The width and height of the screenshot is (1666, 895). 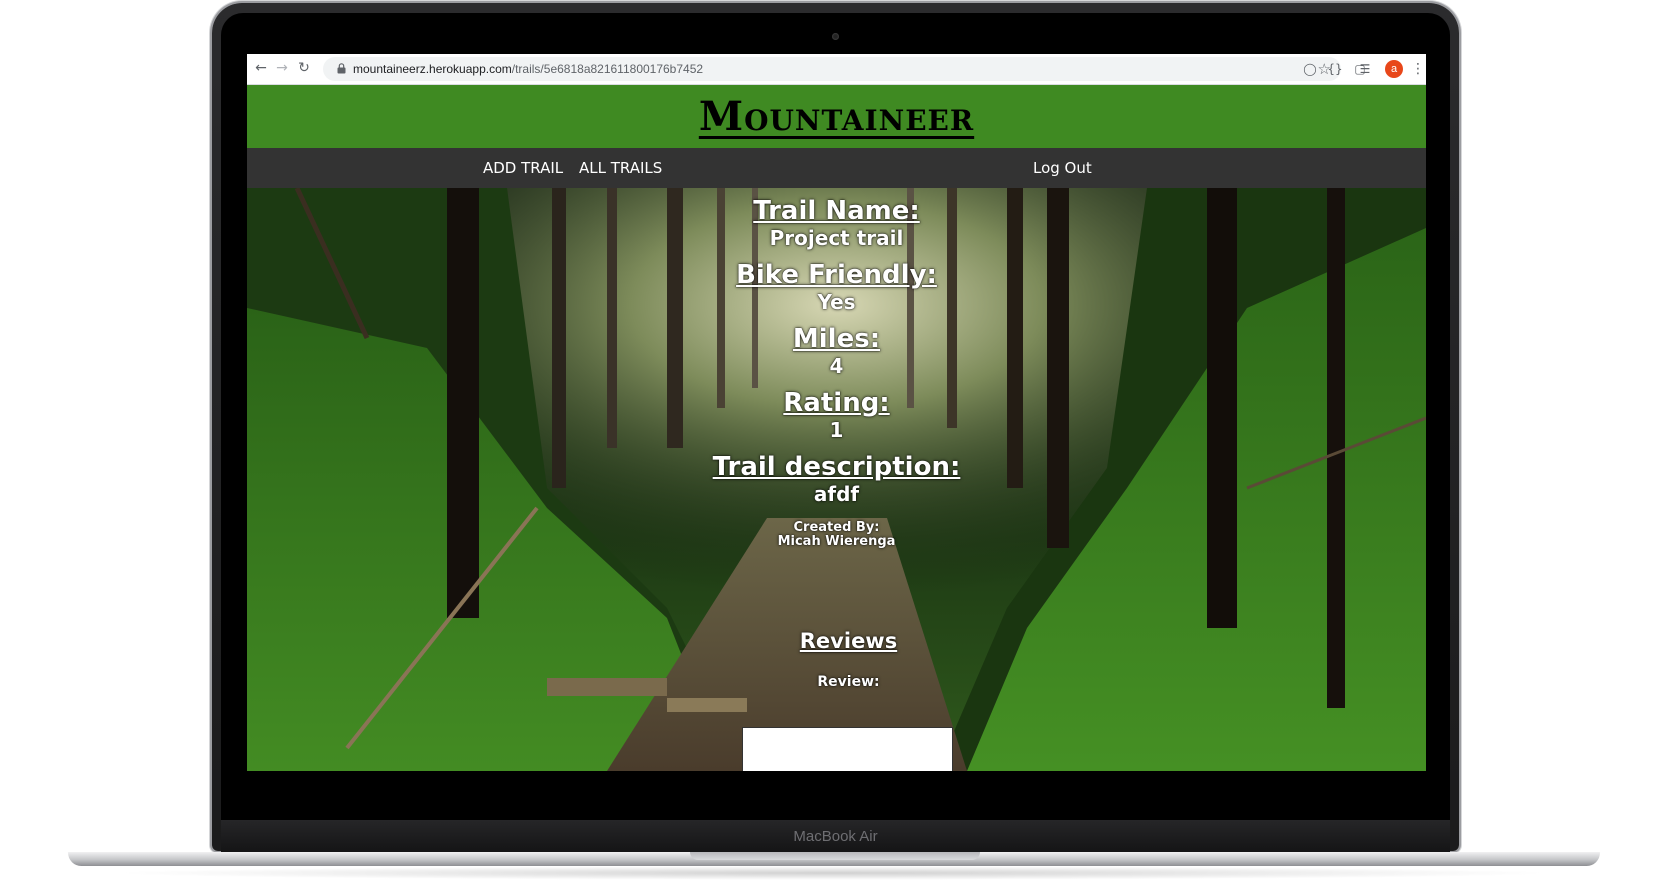 I want to click on trail-name-label: Trail Name:, so click(x=836, y=211).